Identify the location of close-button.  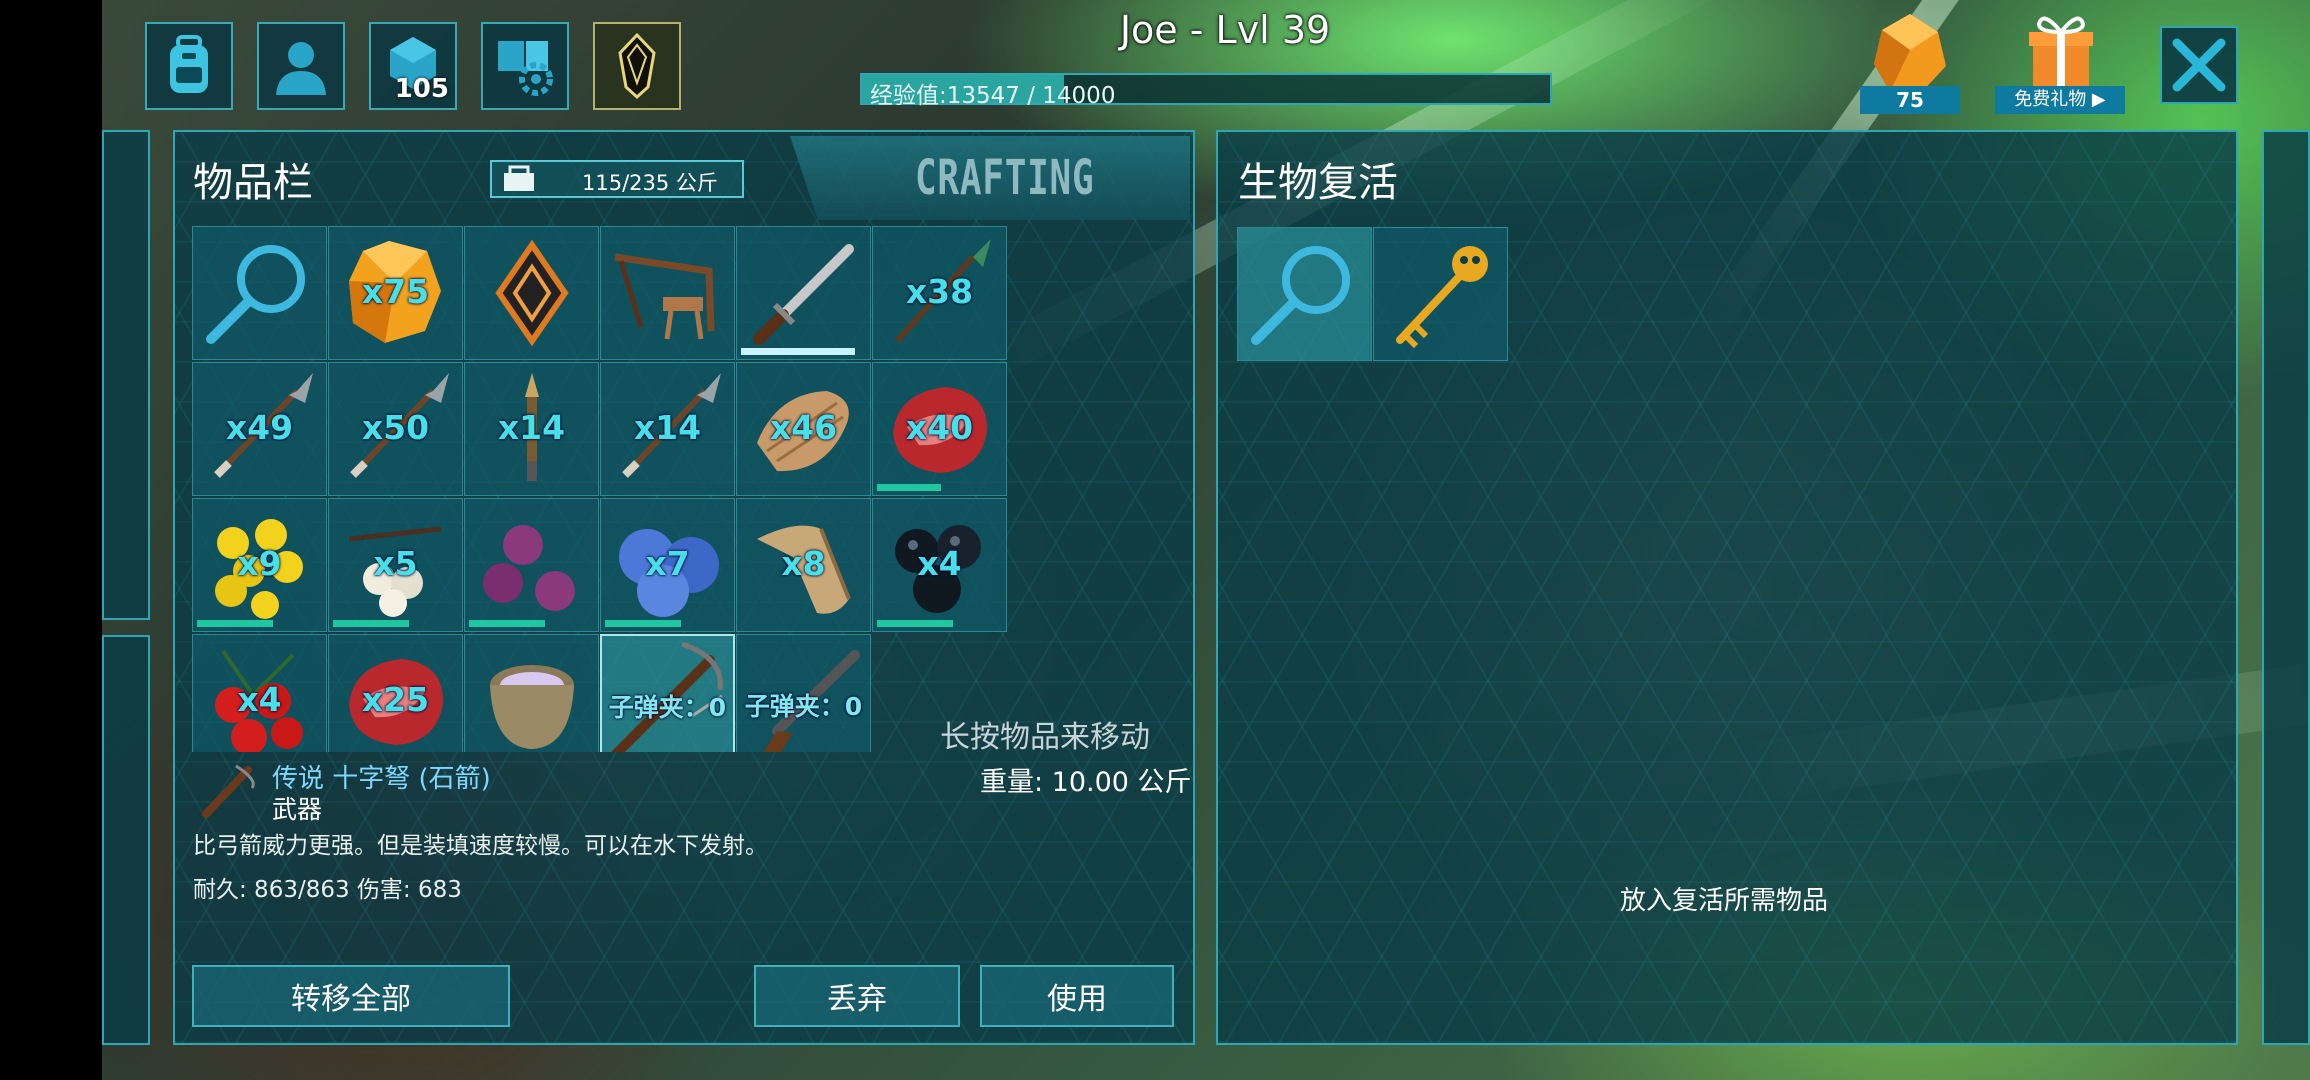
(2199, 65).